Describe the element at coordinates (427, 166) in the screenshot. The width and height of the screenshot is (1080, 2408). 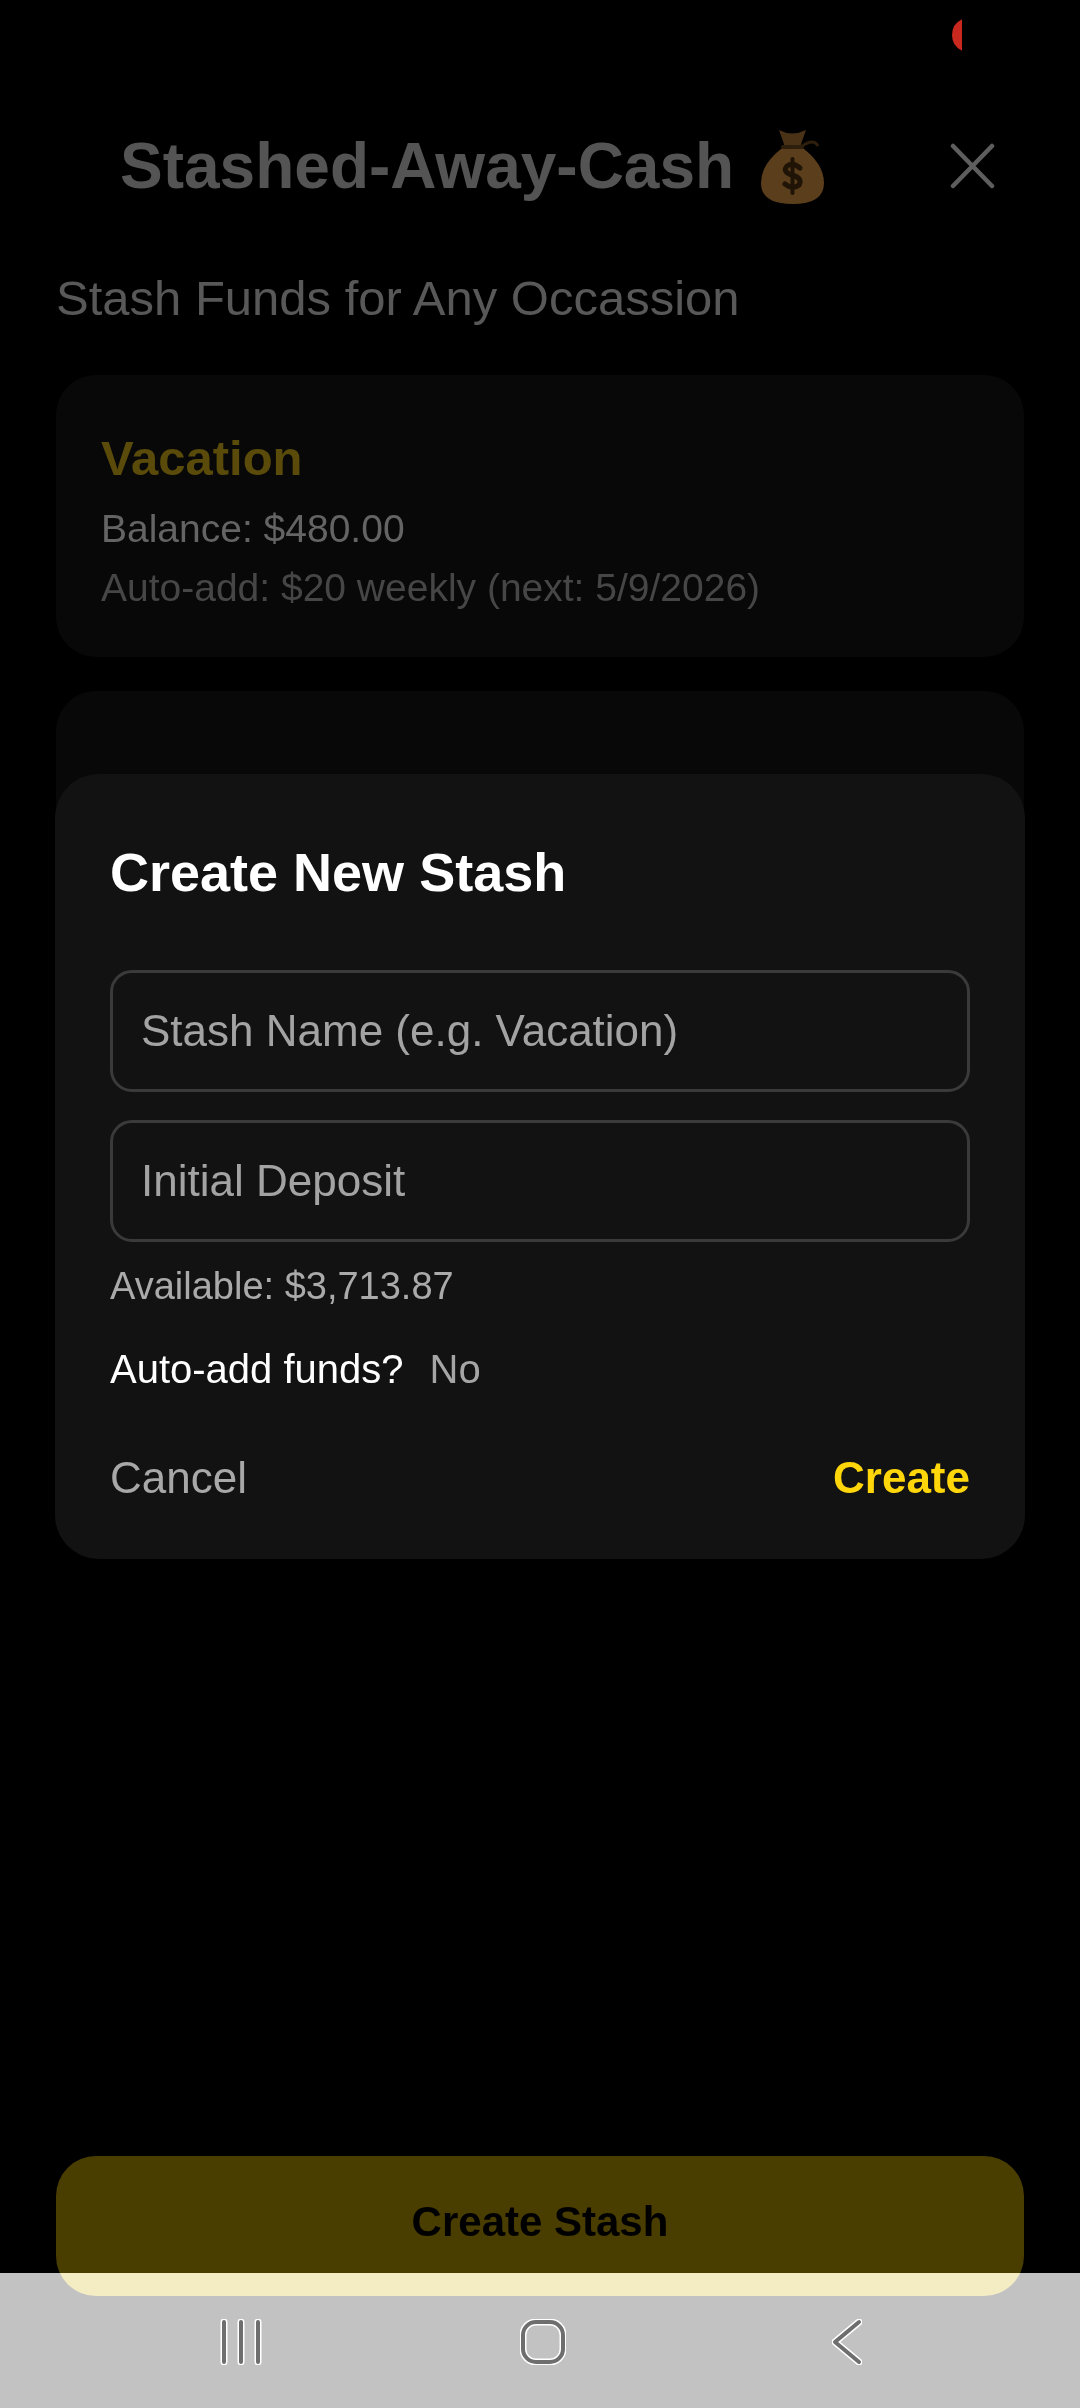
I see `app-title: Stashed-Away-Cash` at that location.